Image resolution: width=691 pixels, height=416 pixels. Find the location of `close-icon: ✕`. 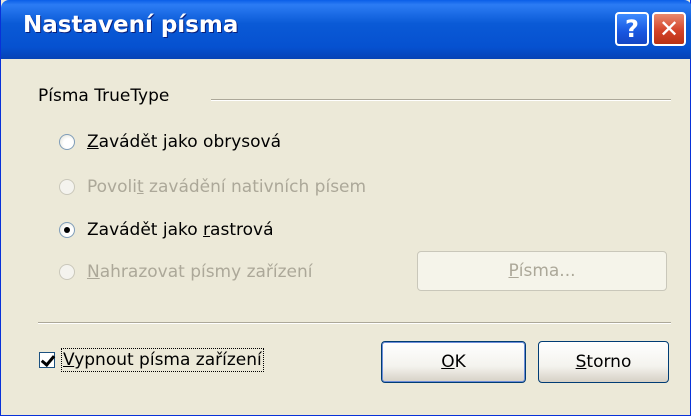

close-icon: ✕ is located at coordinates (669, 29).